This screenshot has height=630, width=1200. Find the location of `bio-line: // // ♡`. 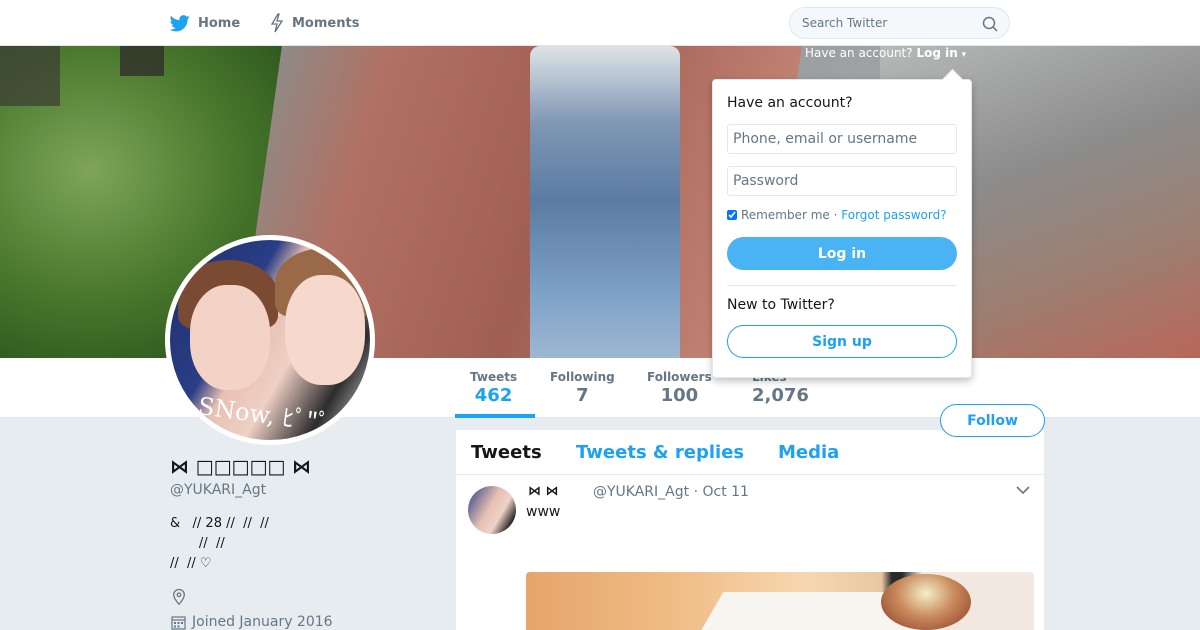

bio-line: // // ♡ is located at coordinates (191, 563).